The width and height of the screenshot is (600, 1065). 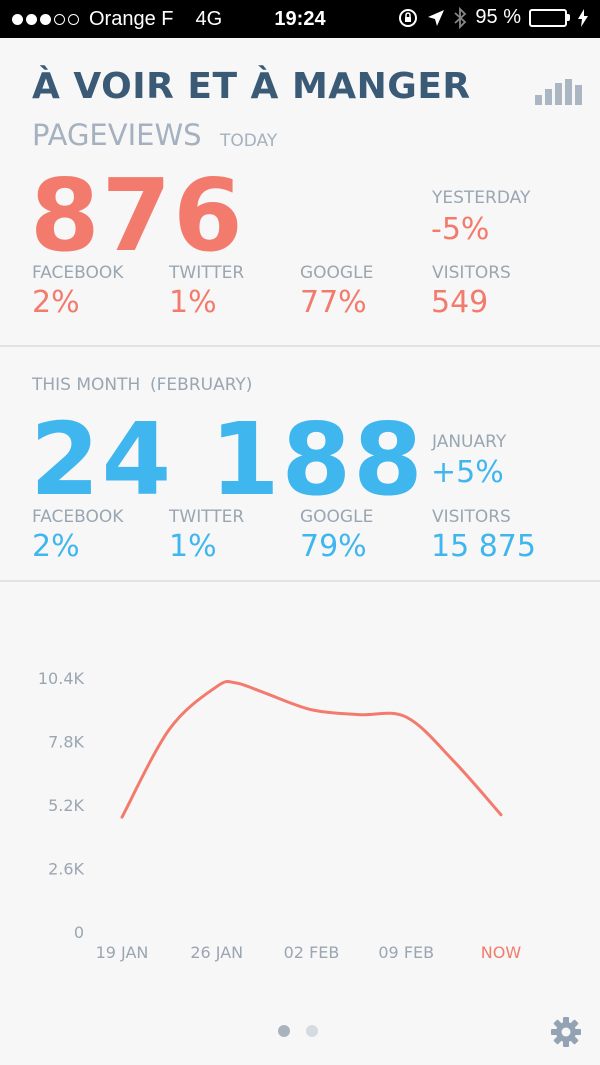 What do you see at coordinates (66, 869) in the screenshot?
I see `y-tick-label: 2.6K` at bounding box center [66, 869].